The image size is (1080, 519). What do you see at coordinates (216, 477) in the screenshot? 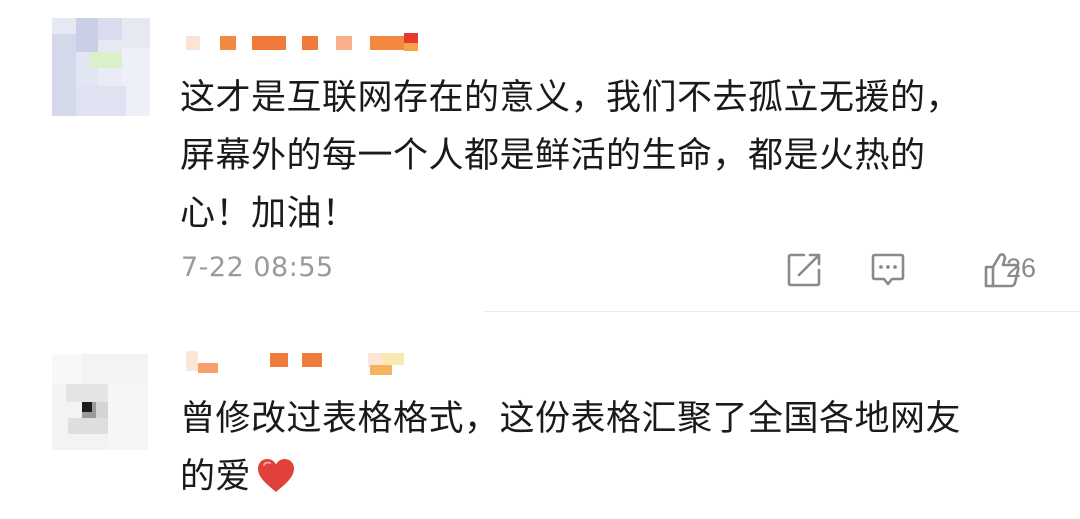
I see `comment-line: 的爱` at bounding box center [216, 477].